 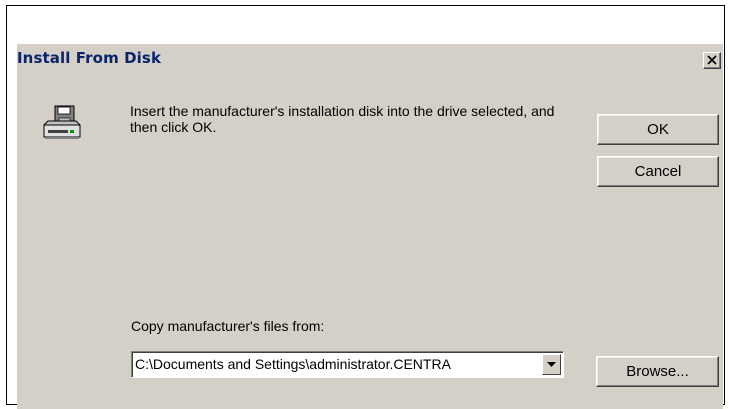 I want to click on close-icon, so click(x=712, y=60).